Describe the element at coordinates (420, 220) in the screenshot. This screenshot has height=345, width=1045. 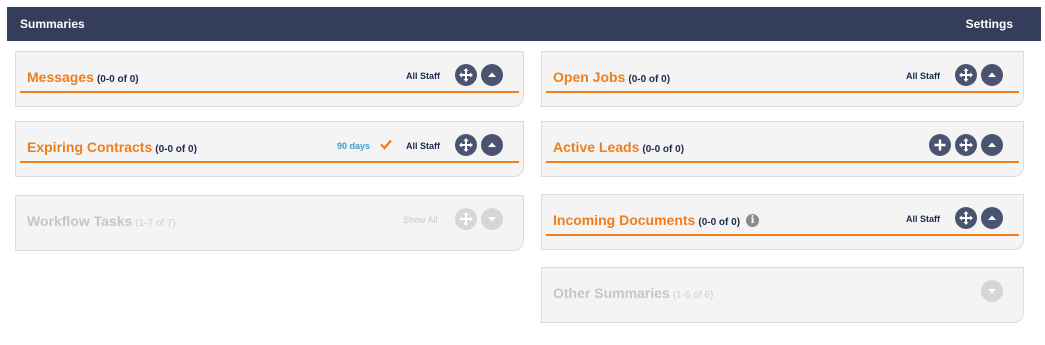
I see `show-all-filter: Show All` at that location.